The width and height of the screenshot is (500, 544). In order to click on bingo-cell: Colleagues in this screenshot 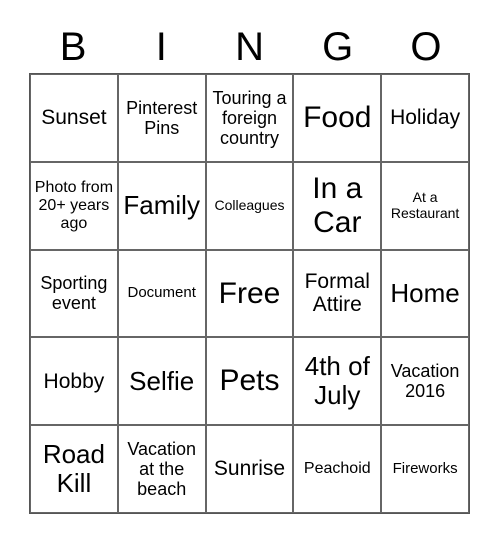, I will do `click(249, 205)`.